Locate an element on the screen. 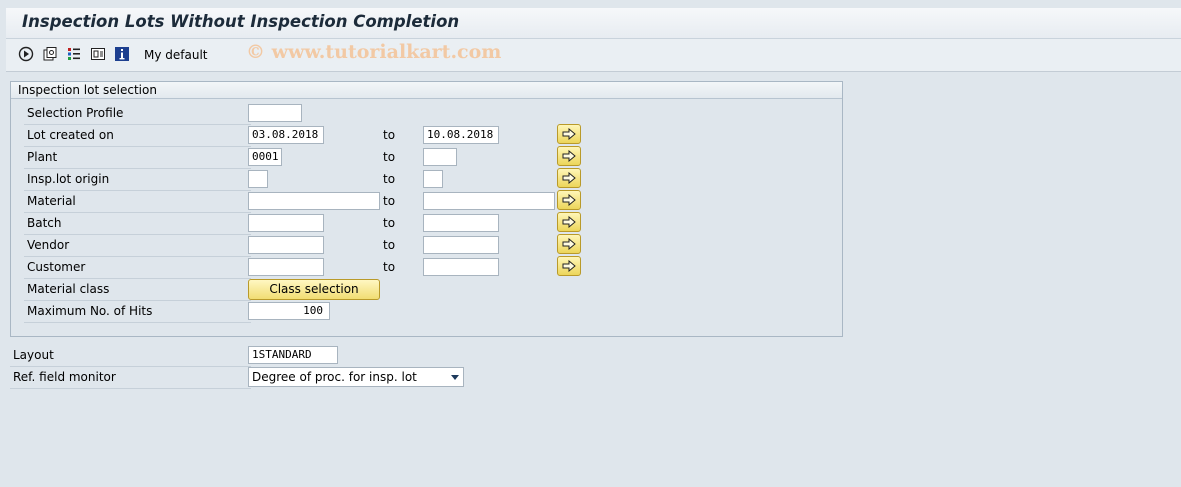  vendor-label: Vendor is located at coordinates (137, 246).